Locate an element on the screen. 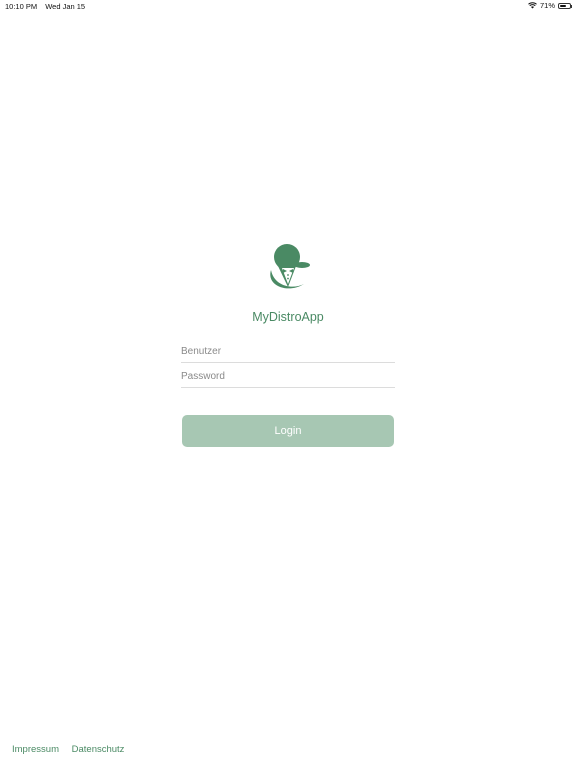 This screenshot has width=576, height=768. battery-percent: 71% is located at coordinates (547, 5).